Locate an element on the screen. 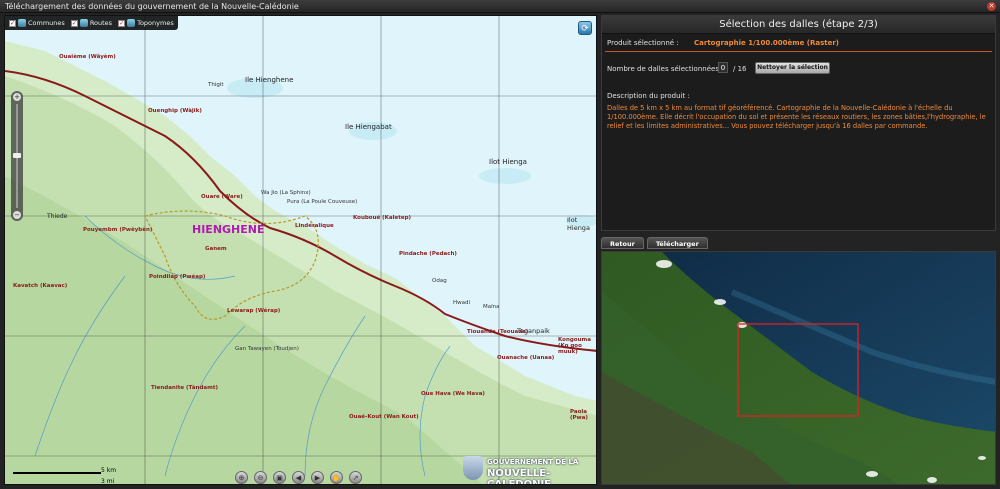 Image resolution: width=1000 pixels, height=489 pixels. map-label-thigit: Thigit is located at coordinates (216, 85).